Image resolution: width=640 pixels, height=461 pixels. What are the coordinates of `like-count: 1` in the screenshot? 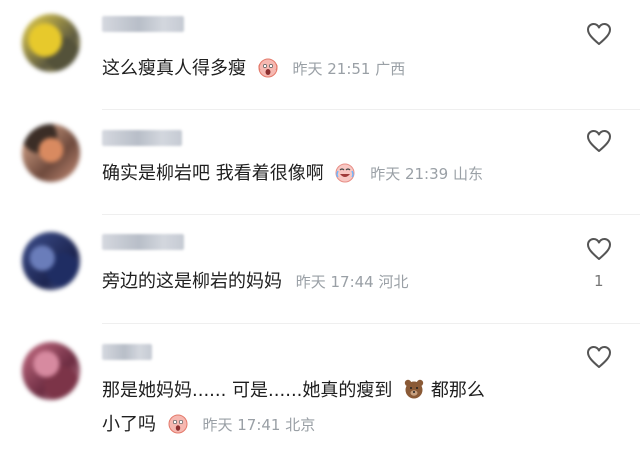 It's located at (599, 281).